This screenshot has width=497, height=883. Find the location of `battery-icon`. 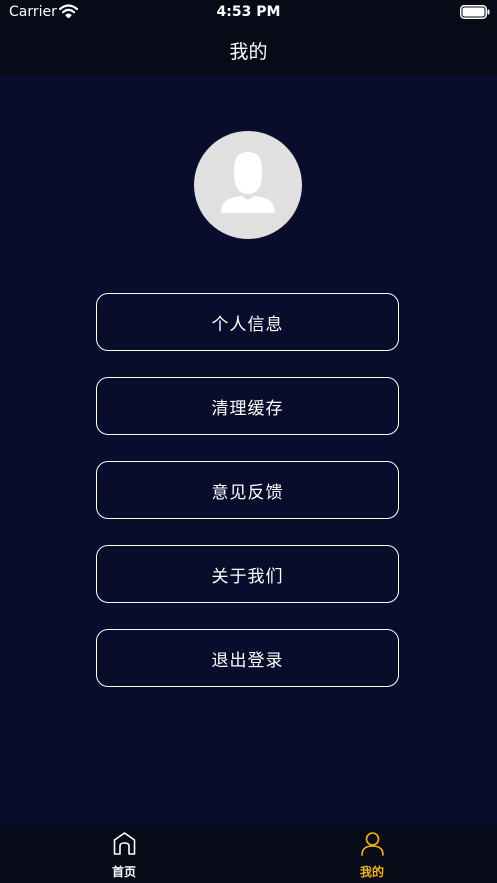

battery-icon is located at coordinates (475, 12).